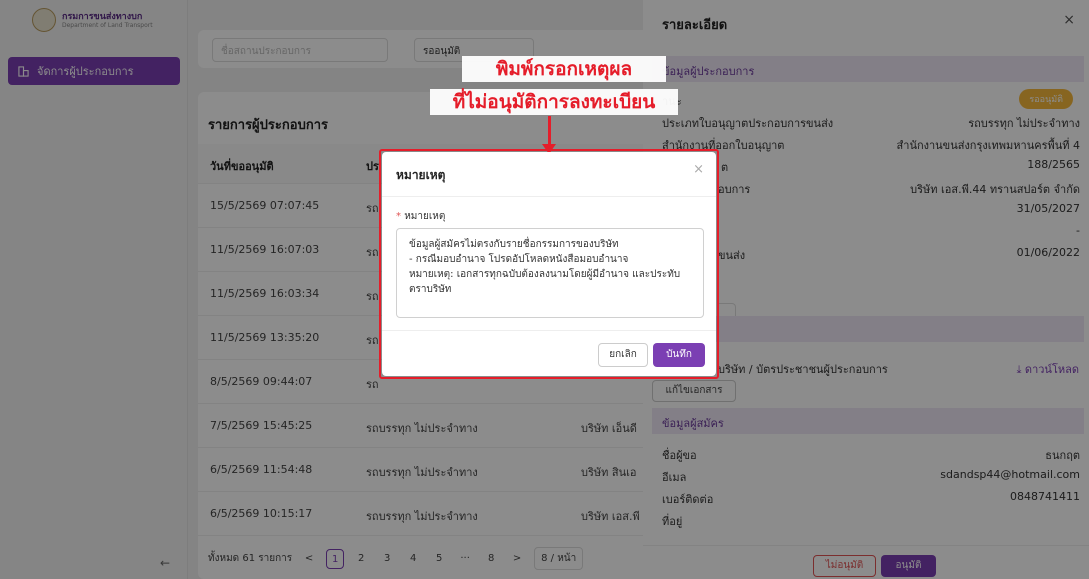 The height and width of the screenshot is (579, 1089). What do you see at coordinates (398, 216) in the screenshot?
I see `required-mark: *` at bounding box center [398, 216].